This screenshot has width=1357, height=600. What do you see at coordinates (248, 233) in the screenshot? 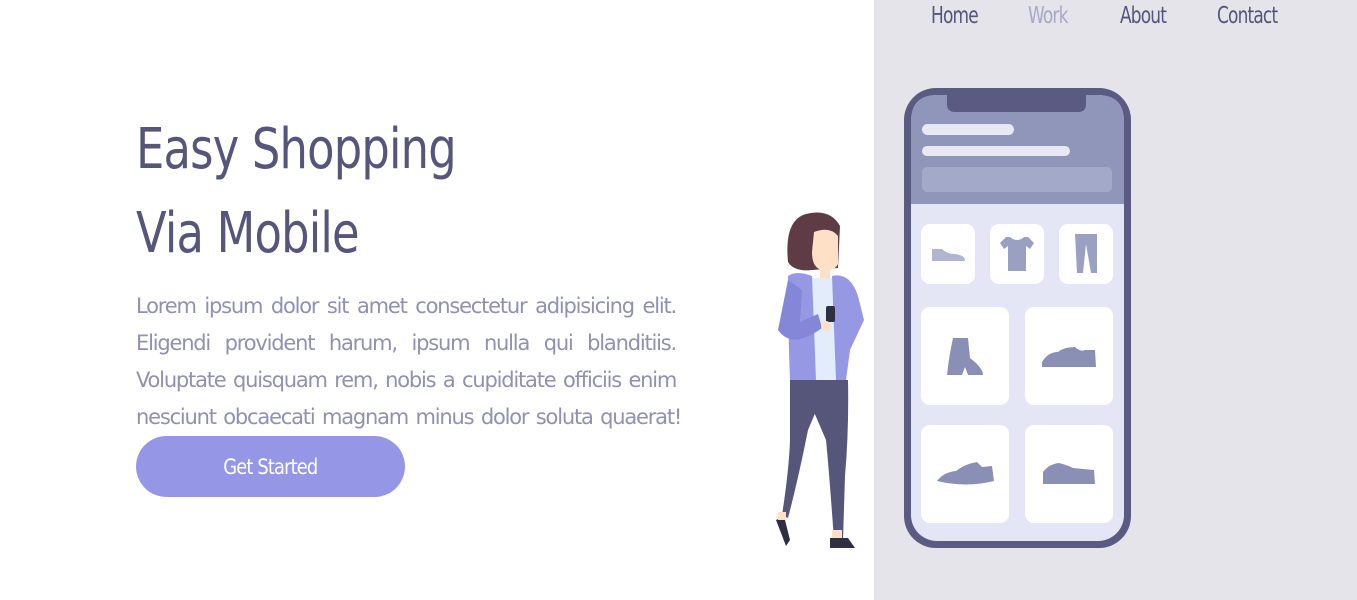
I see `hero-title-line-2: Via Mobile` at bounding box center [248, 233].